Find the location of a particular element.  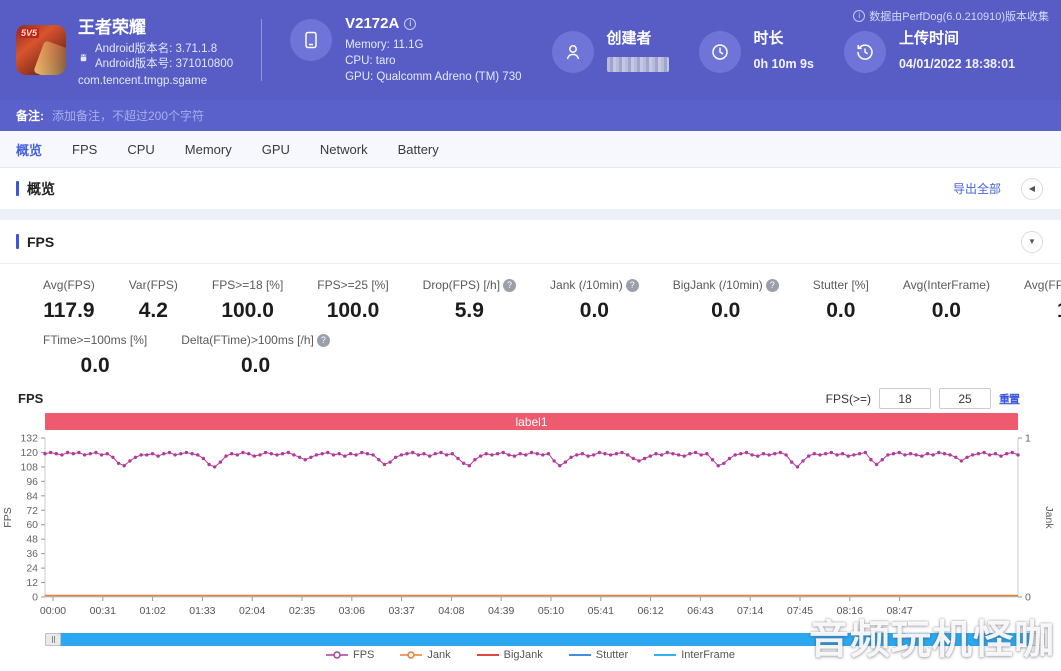

creator-name-redacted is located at coordinates (637, 64).